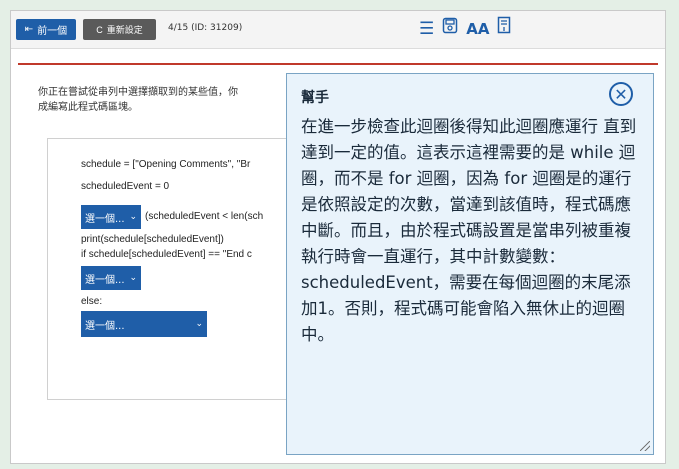  Describe the element at coordinates (315, 98) in the screenshot. I see `helper-title: 幫手` at that location.